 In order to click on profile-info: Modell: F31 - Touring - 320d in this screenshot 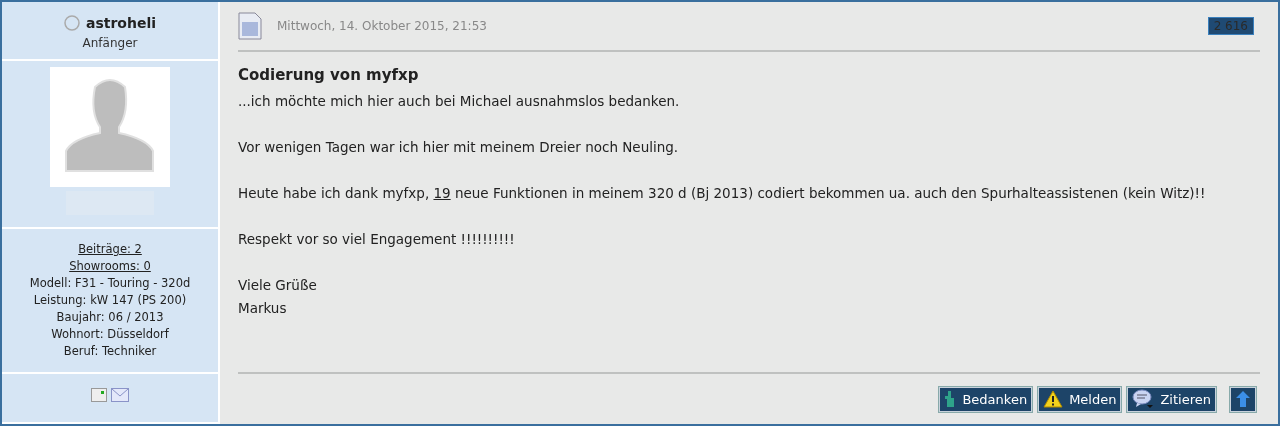, I will do `click(110, 283)`.